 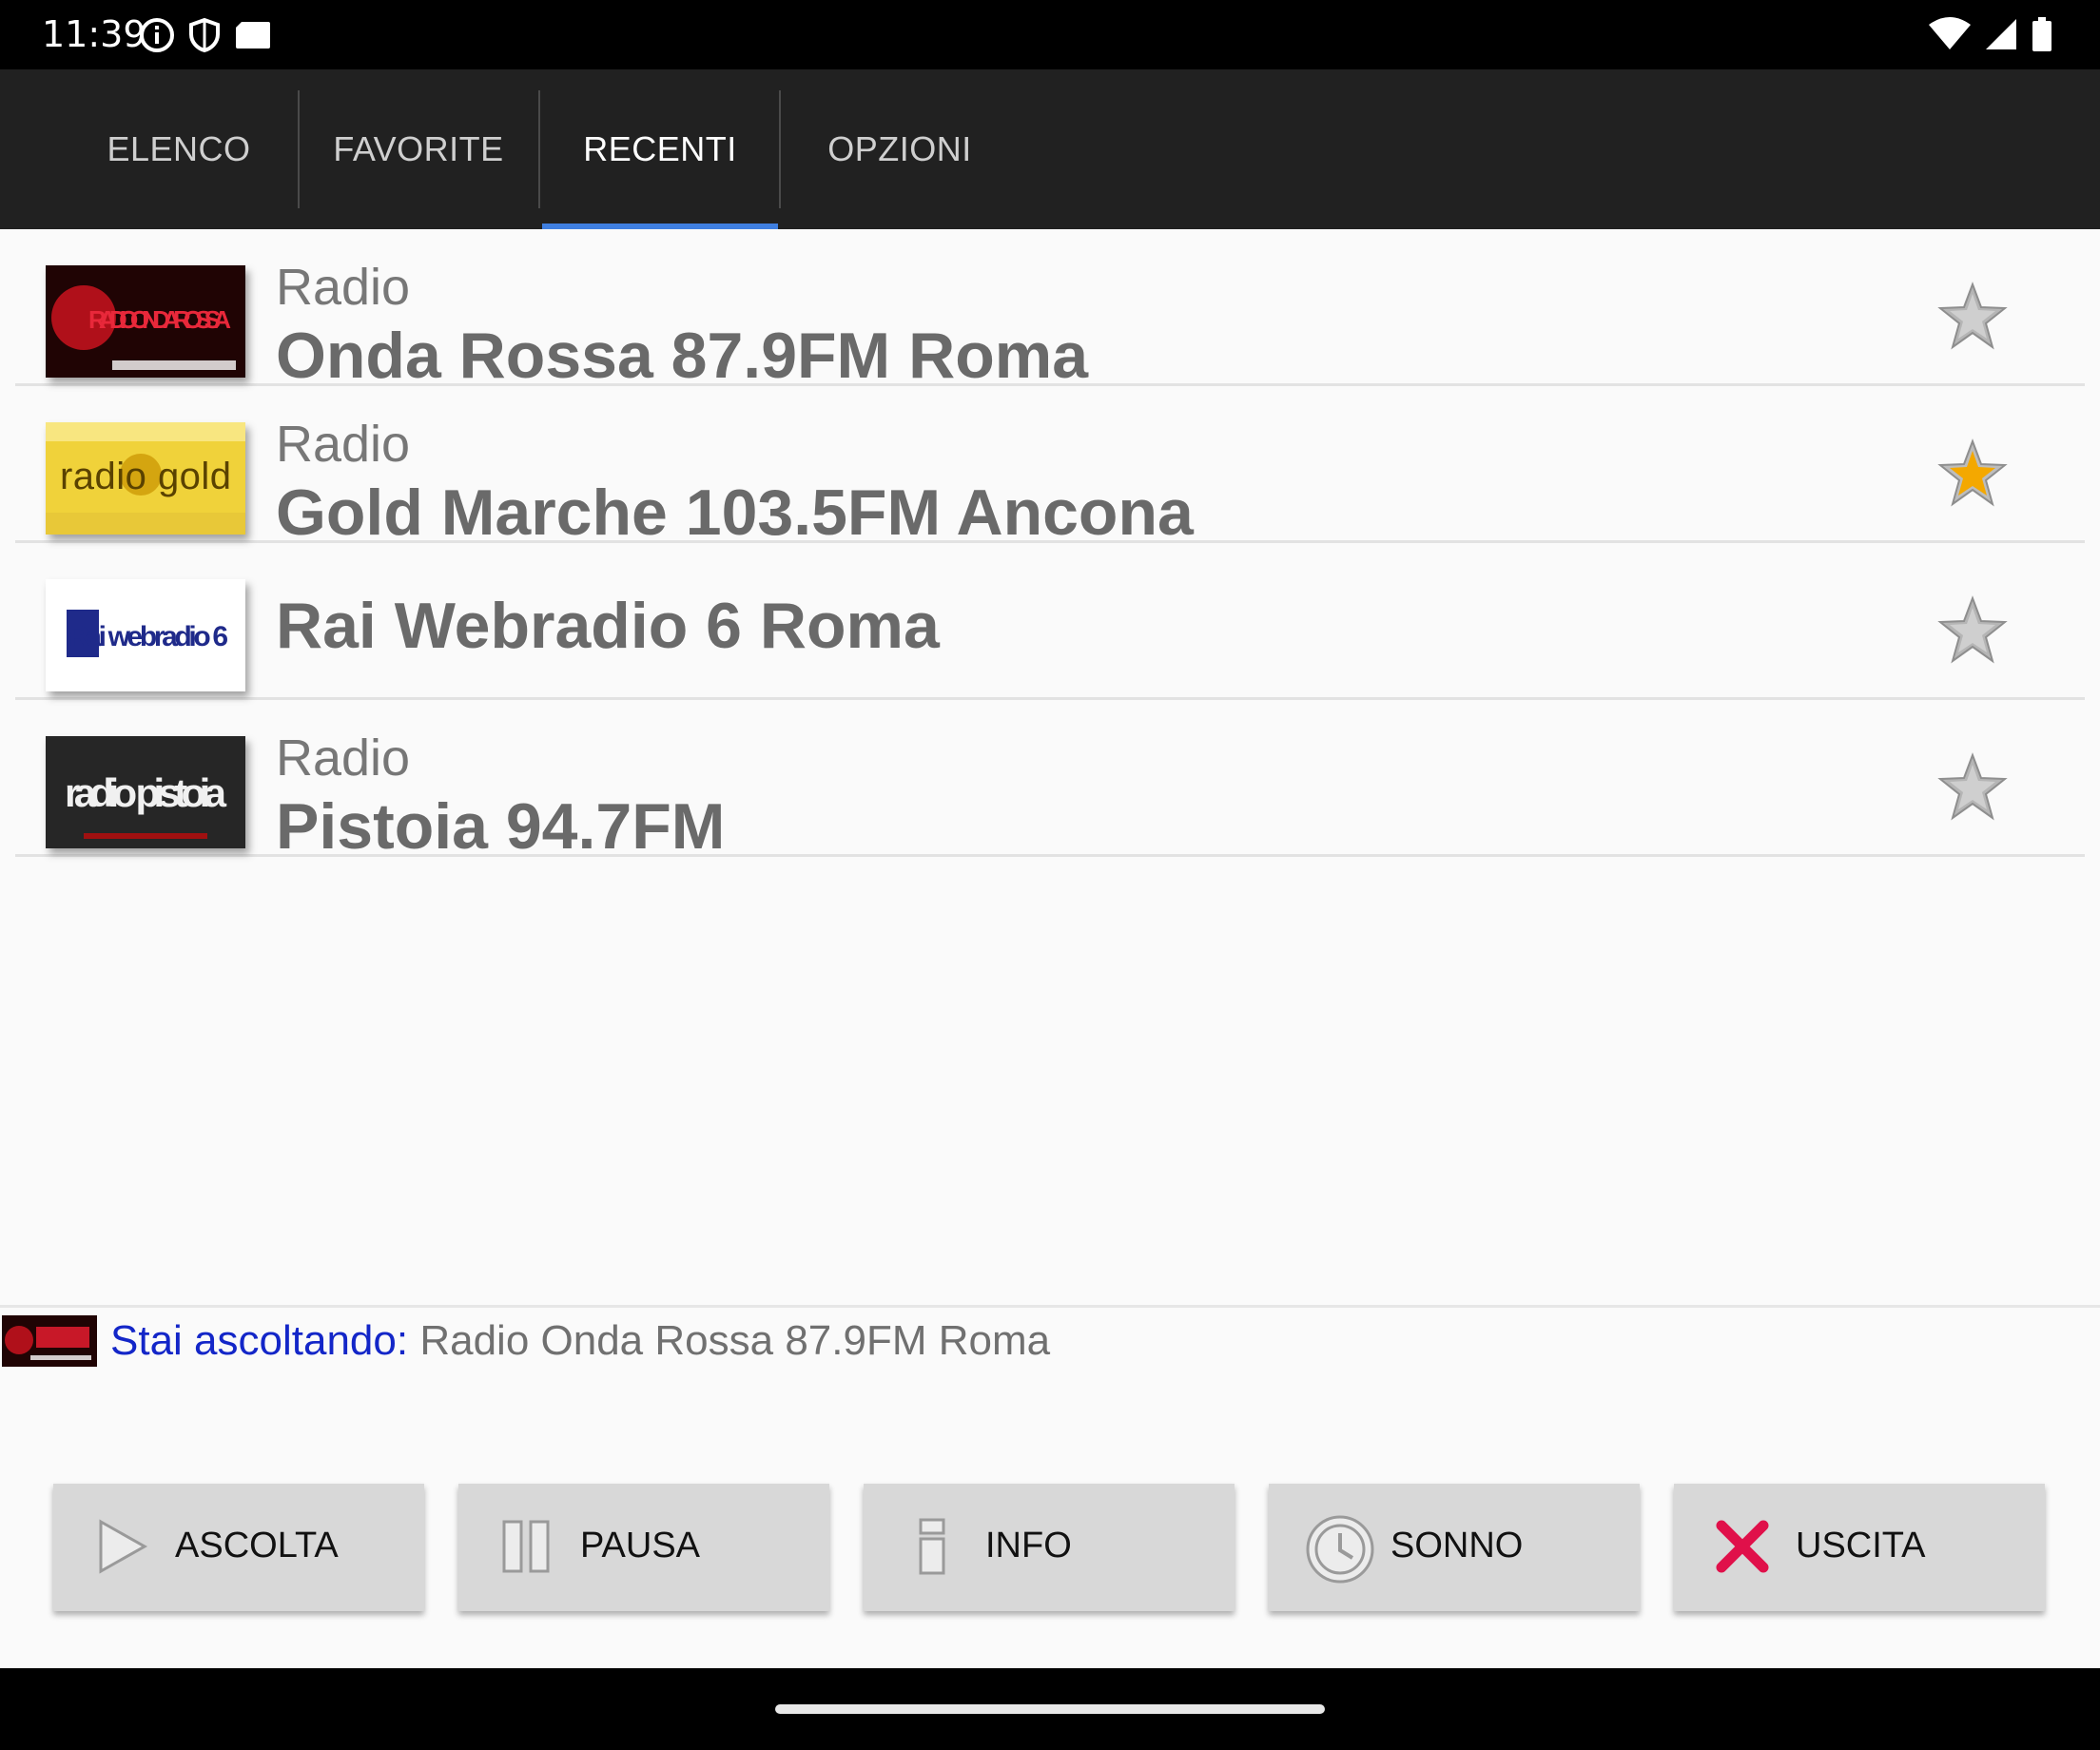 I want to click on station-row-rai-webradio-6: Rai webradio 6 Rai Webradio 6 Roma, so click(x=1050, y=621).